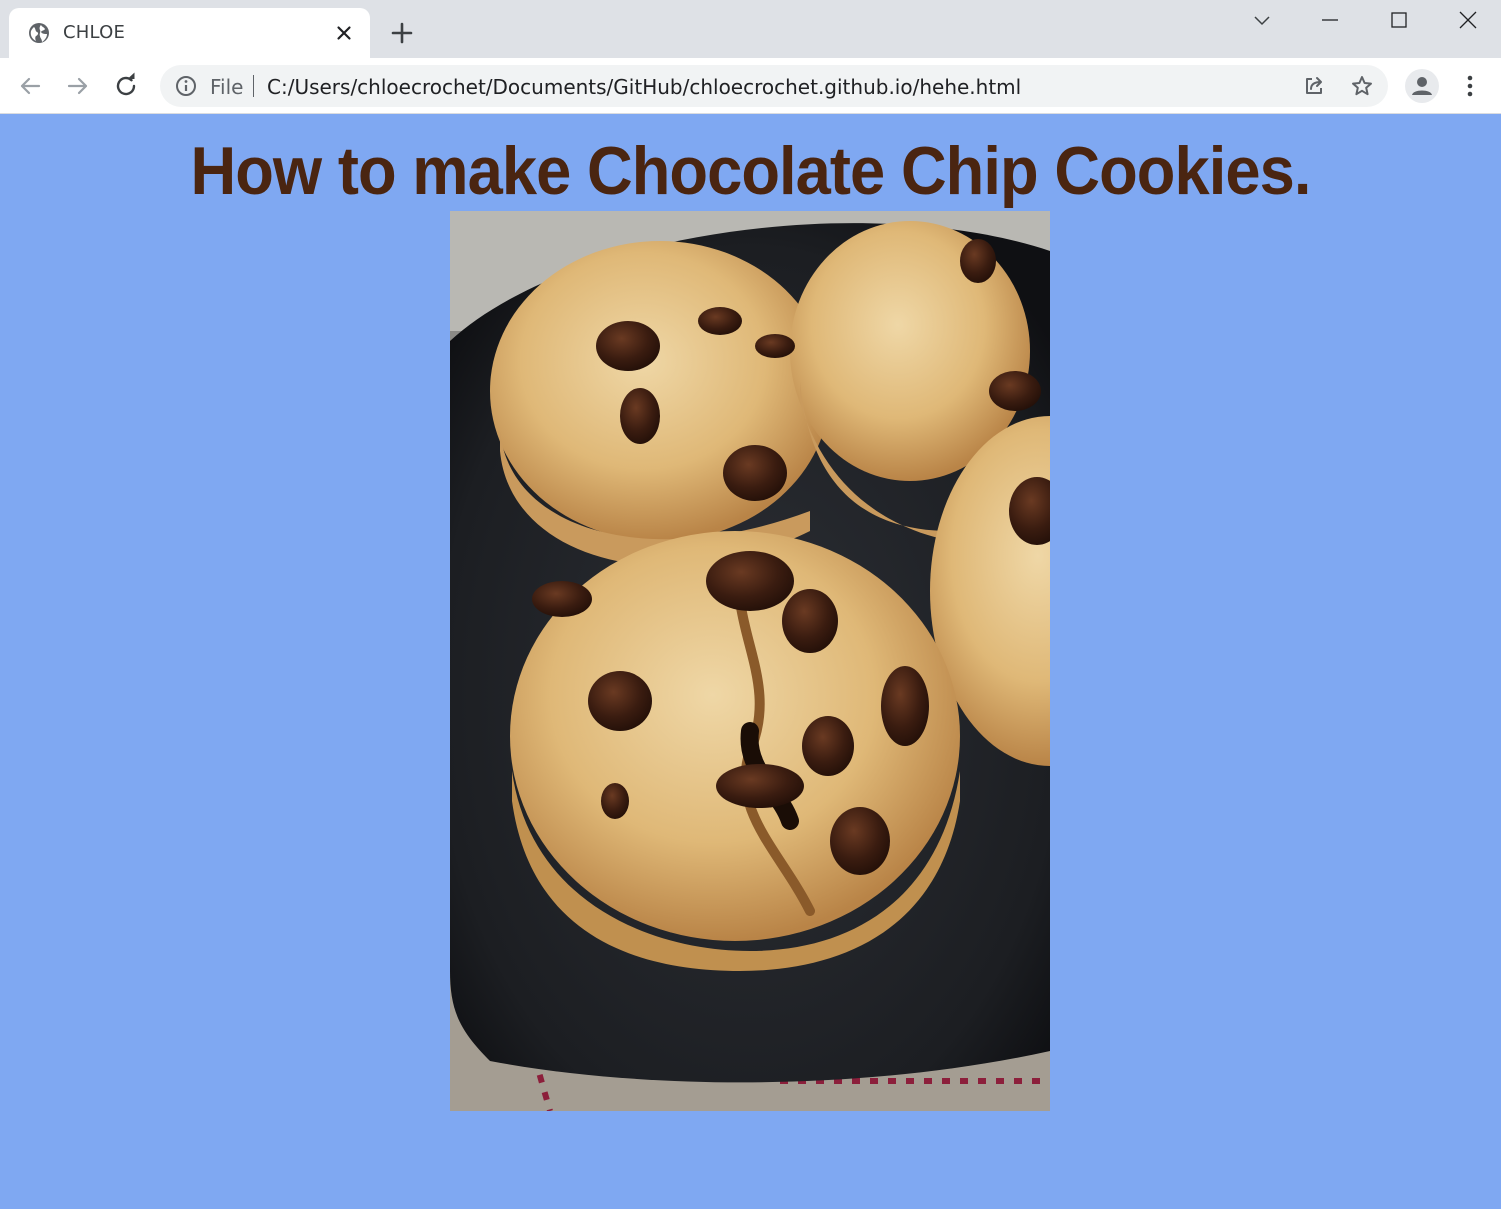  What do you see at coordinates (30, 86) in the screenshot?
I see `arrow-left-icon` at bounding box center [30, 86].